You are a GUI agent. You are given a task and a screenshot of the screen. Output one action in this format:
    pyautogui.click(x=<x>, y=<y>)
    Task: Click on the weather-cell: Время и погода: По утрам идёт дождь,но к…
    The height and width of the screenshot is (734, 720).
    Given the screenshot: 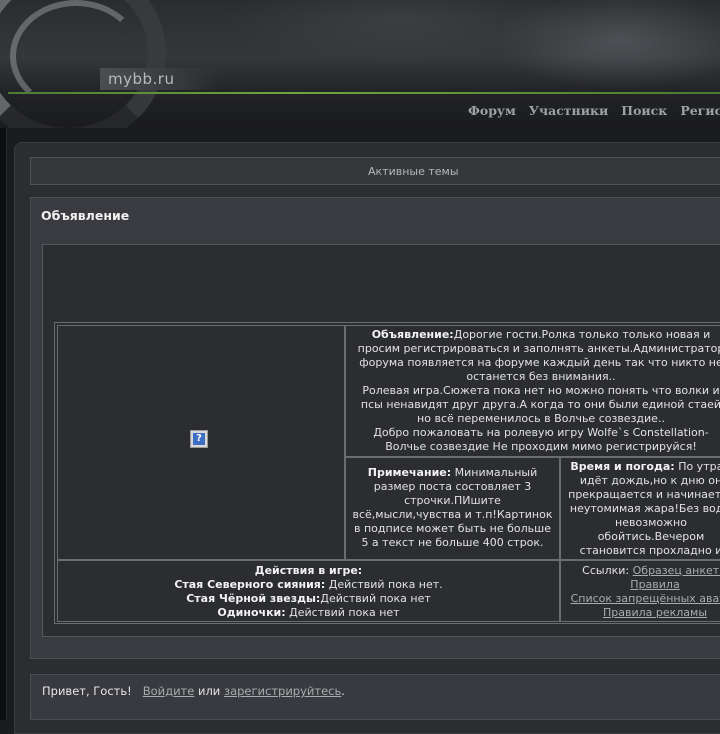 What is the action you would take?
    pyautogui.click(x=640, y=508)
    